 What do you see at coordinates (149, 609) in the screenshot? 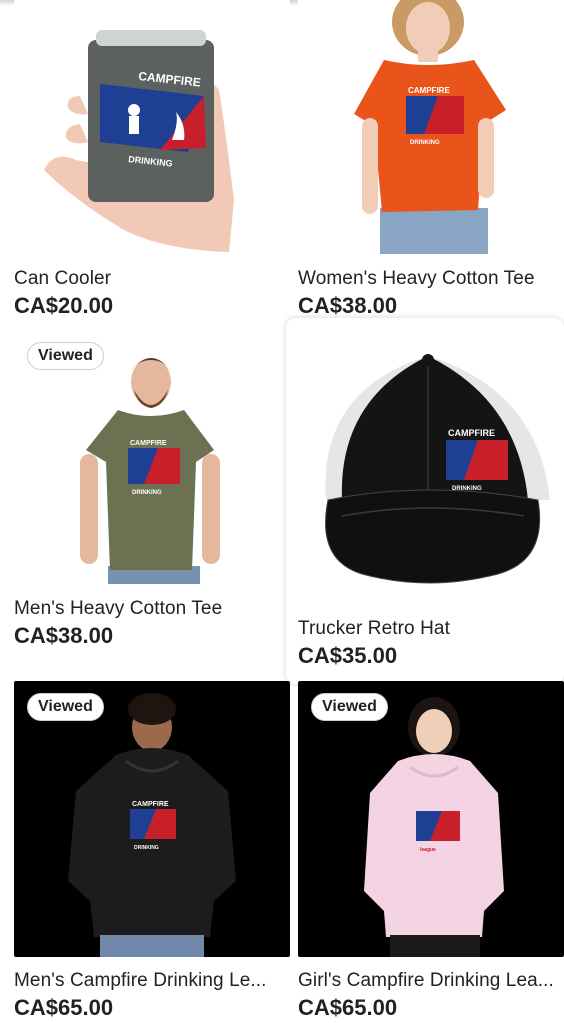
I see `product-title: Men's Heavy Cotton Tee` at bounding box center [149, 609].